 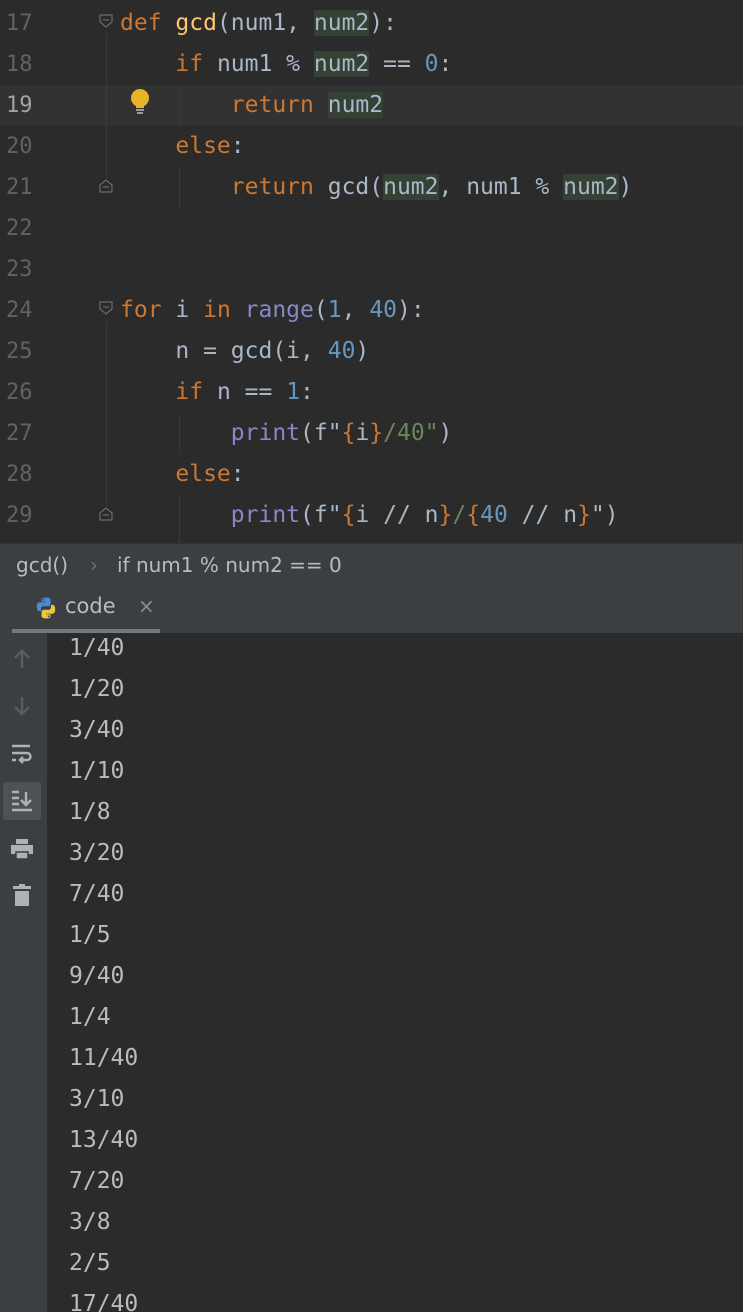 What do you see at coordinates (265, 515) in the screenshot?
I see `code-token: print` at bounding box center [265, 515].